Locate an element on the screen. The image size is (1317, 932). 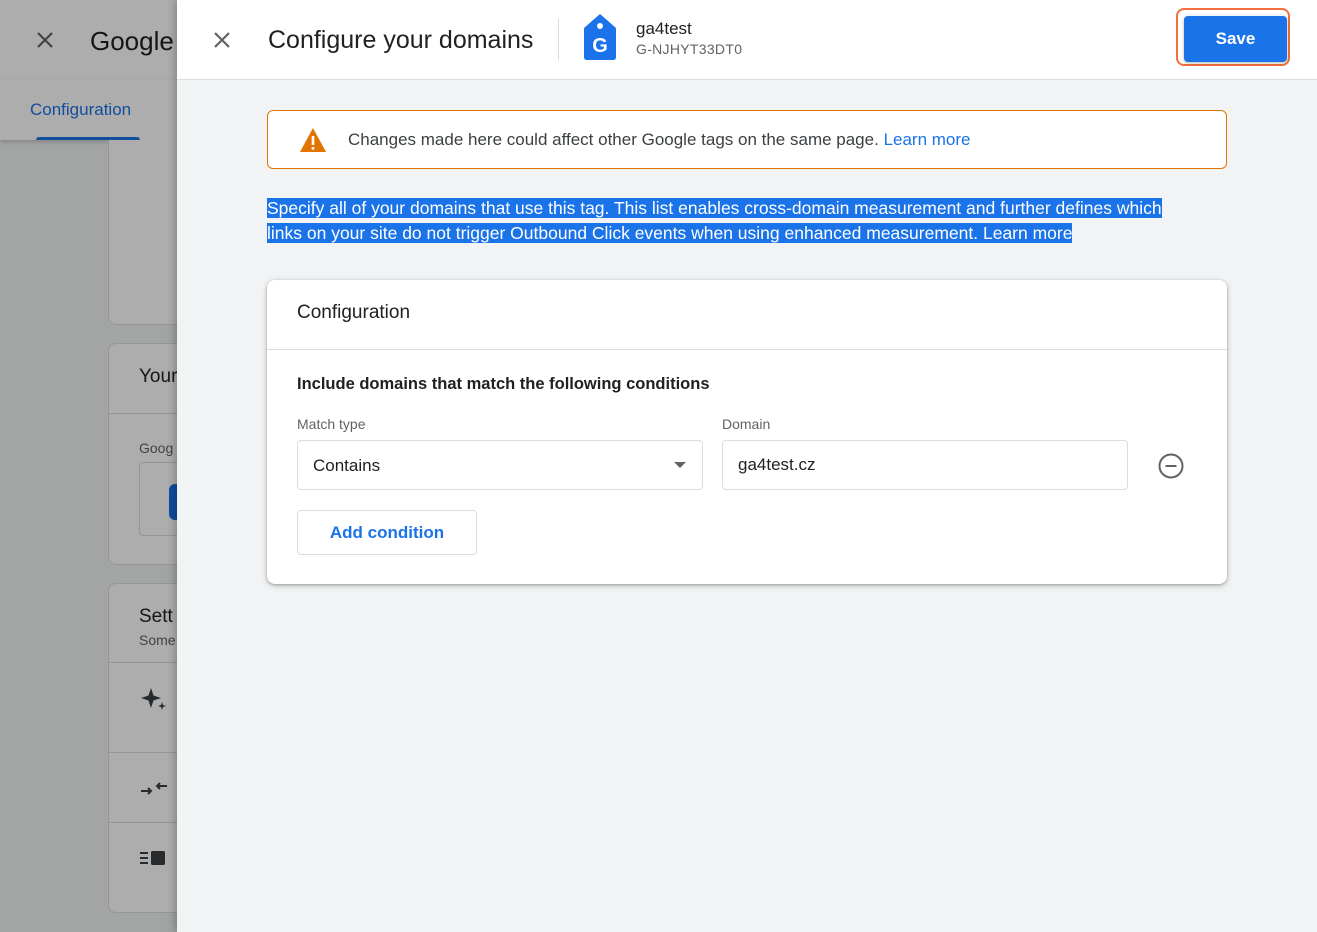
tag-name: ga4test is located at coordinates (664, 28).